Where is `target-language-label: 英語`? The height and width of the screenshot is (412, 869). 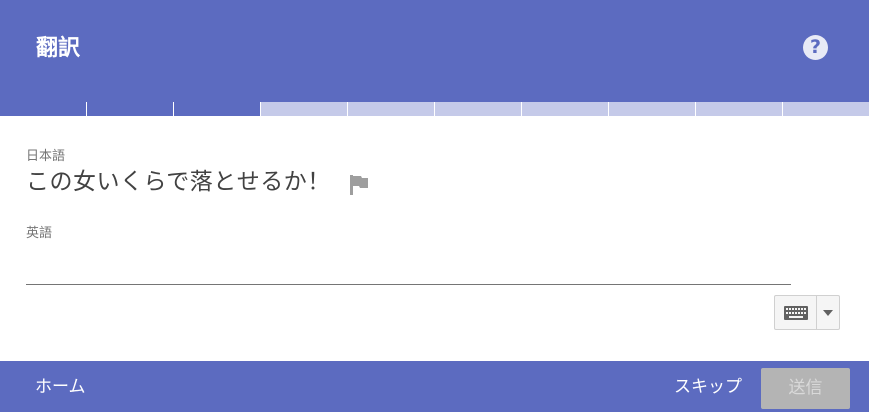 target-language-label: 英語 is located at coordinates (39, 233).